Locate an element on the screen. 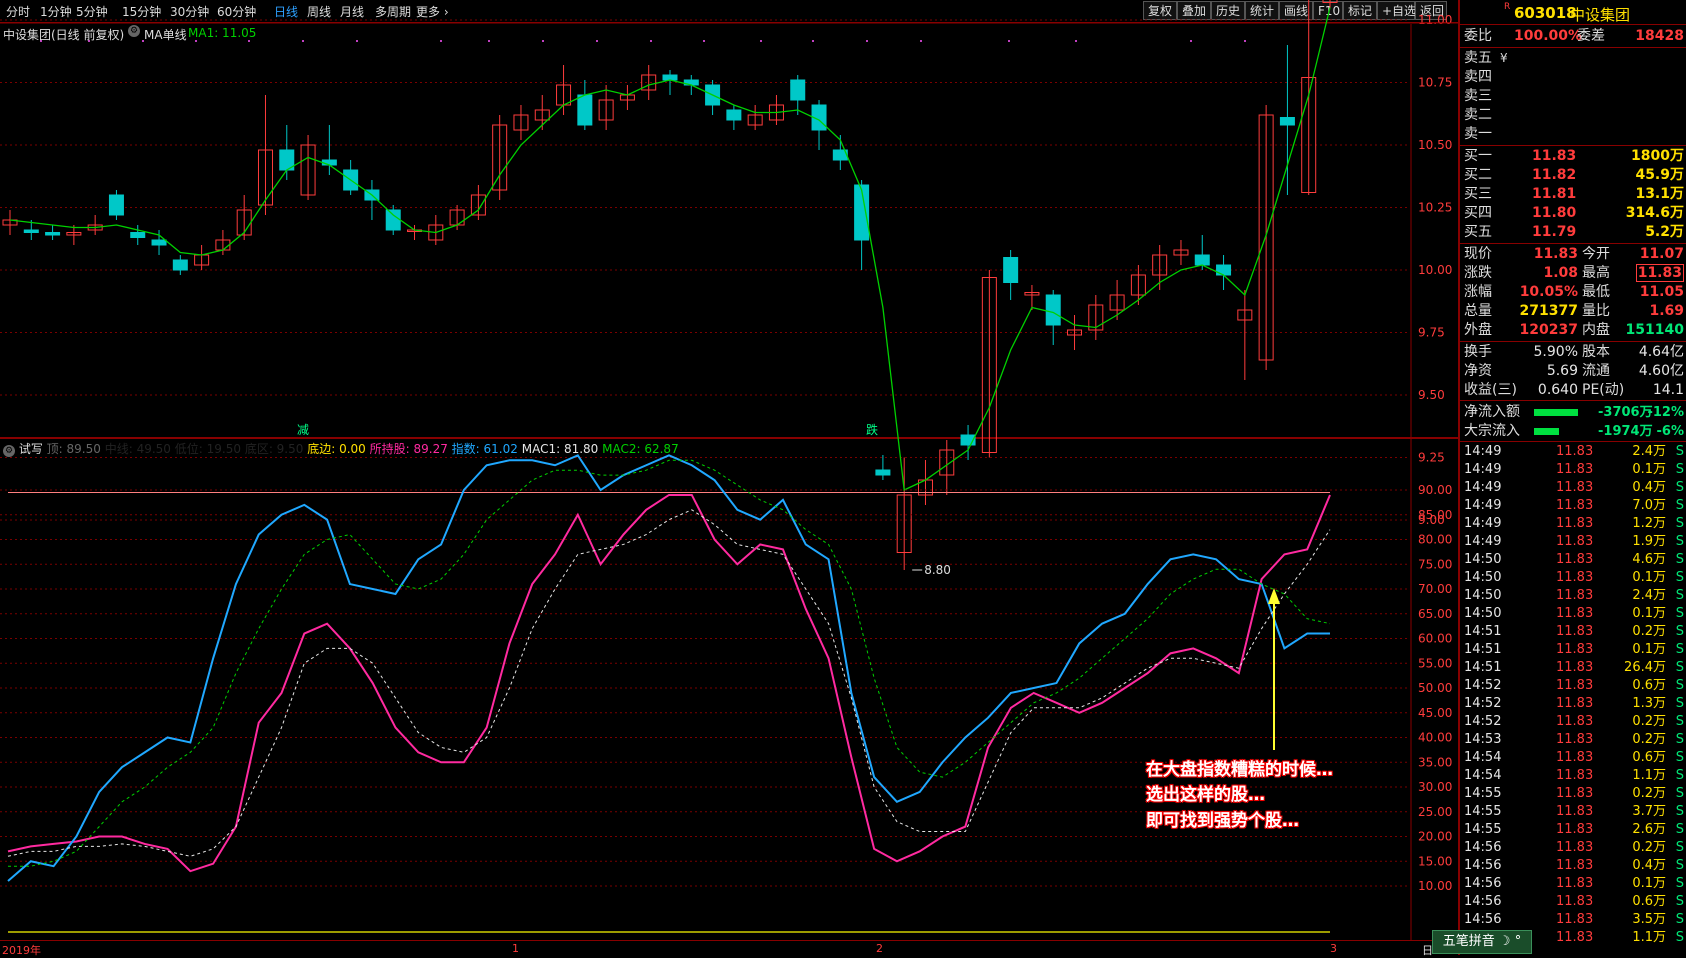 This screenshot has height=958, width=1686. tick-row: 14:52 11.83 0.6万 S is located at coordinates (1574, 686).